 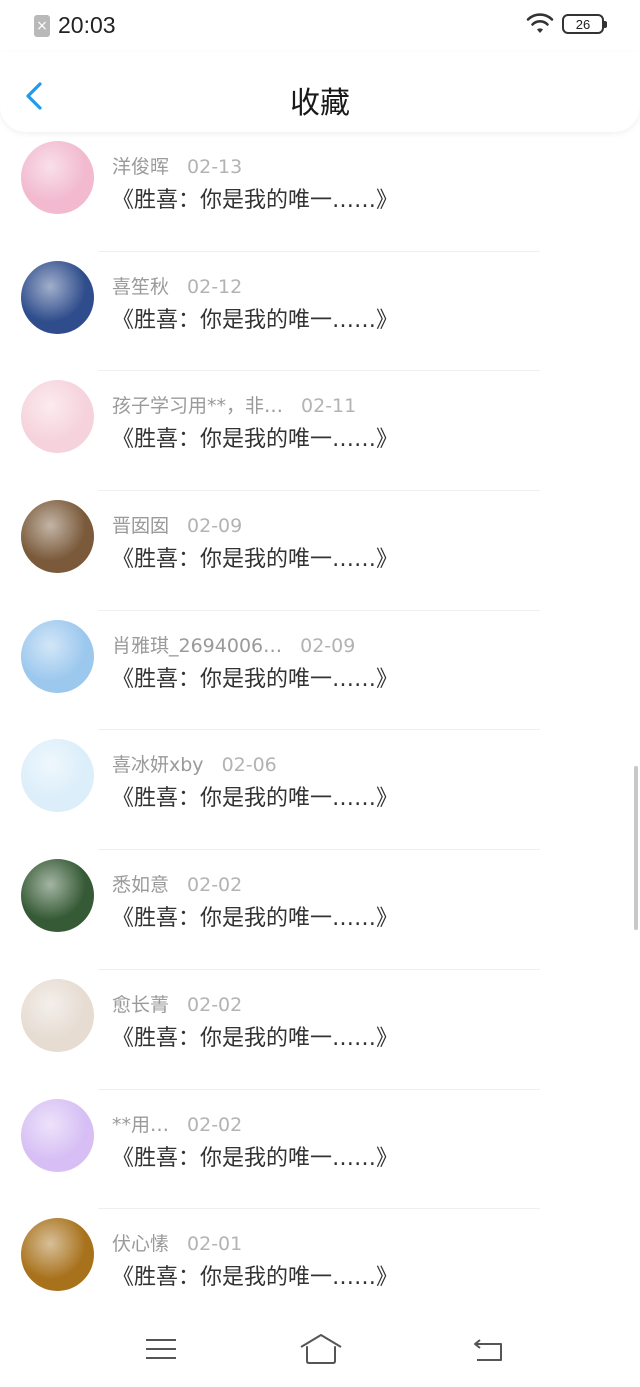 What do you see at coordinates (177, 1123) in the screenshot?
I see `item-meta: **用… 02-02` at bounding box center [177, 1123].